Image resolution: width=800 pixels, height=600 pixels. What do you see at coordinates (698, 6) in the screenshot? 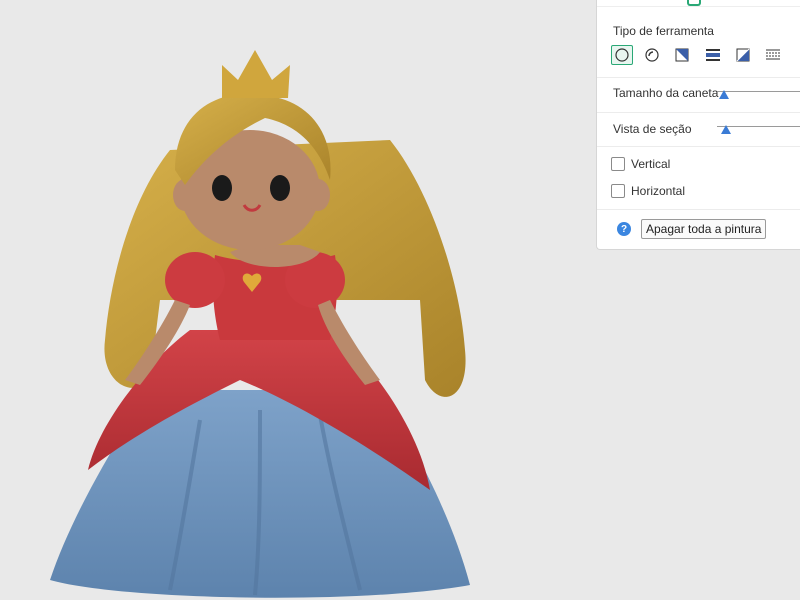
I see `panel-divider` at bounding box center [698, 6].